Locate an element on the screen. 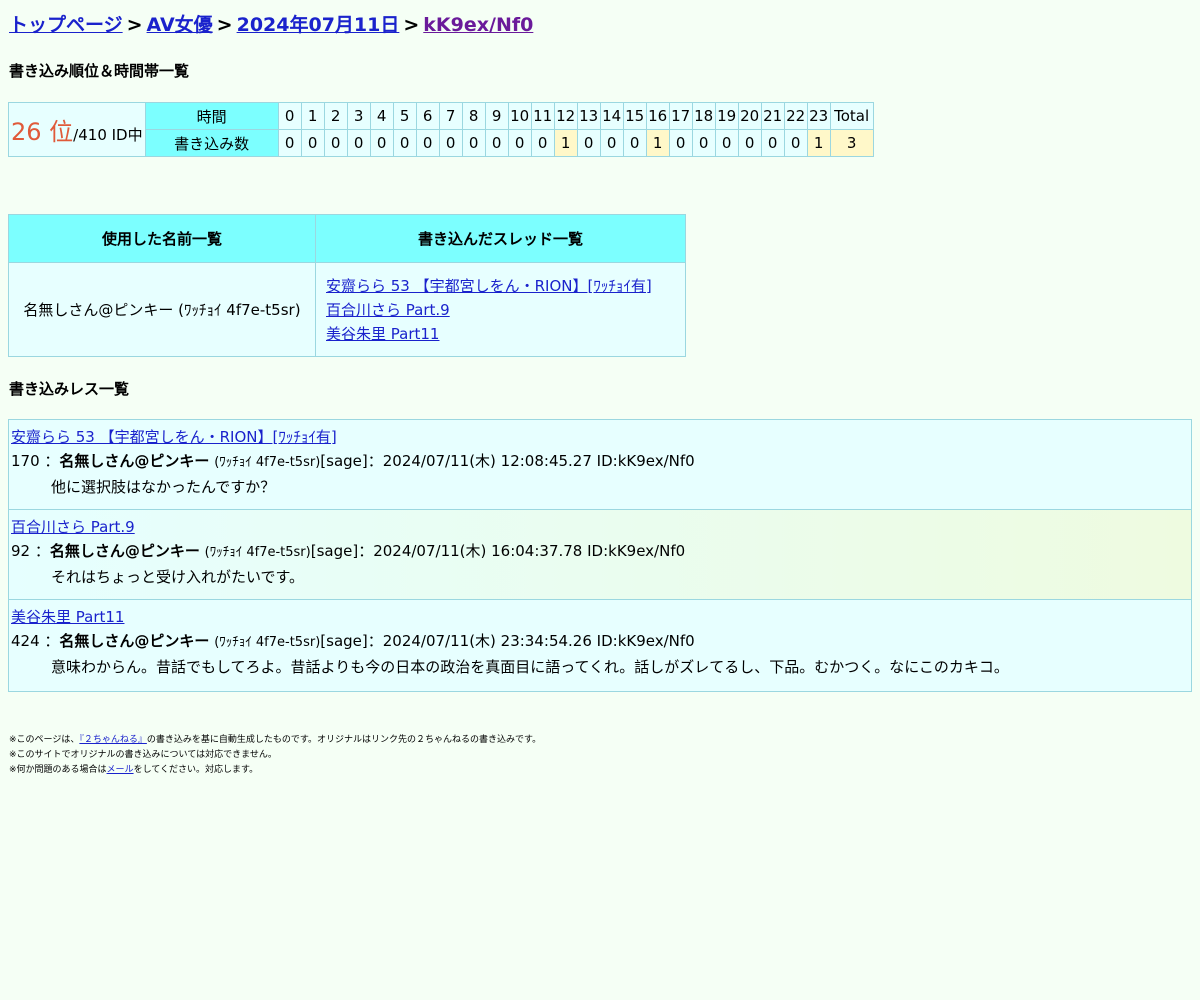 The image size is (1200, 1000). breadcrumb-board-link: AV女優 is located at coordinates (180, 25).